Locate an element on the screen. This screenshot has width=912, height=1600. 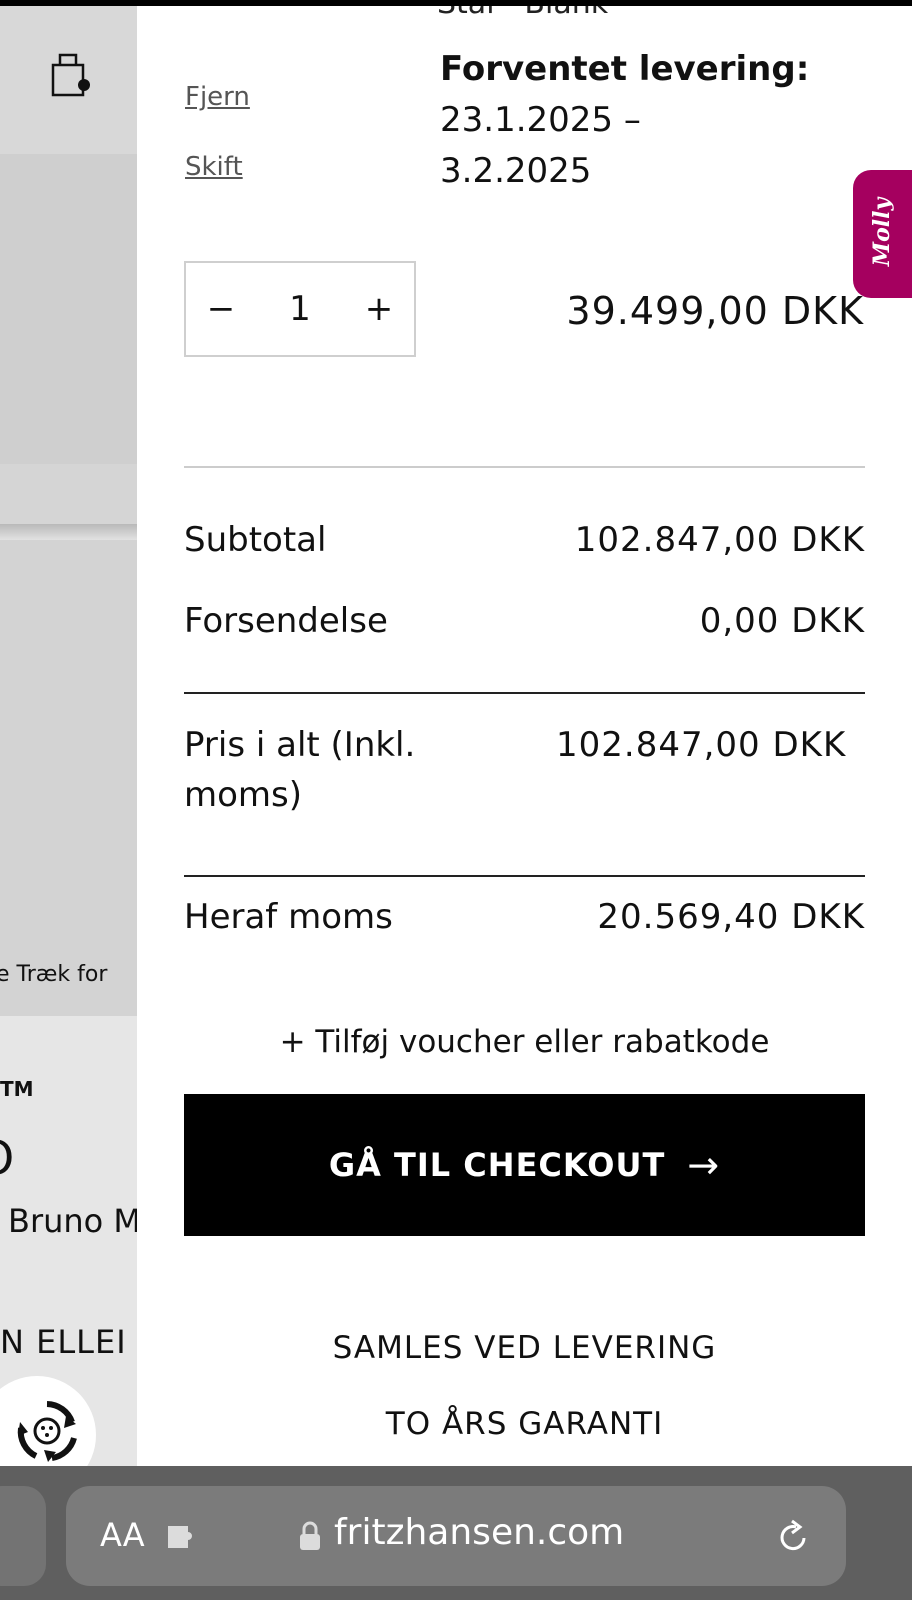
address-bar: AA fritzhansen.com is located at coordinates (456, 1536).